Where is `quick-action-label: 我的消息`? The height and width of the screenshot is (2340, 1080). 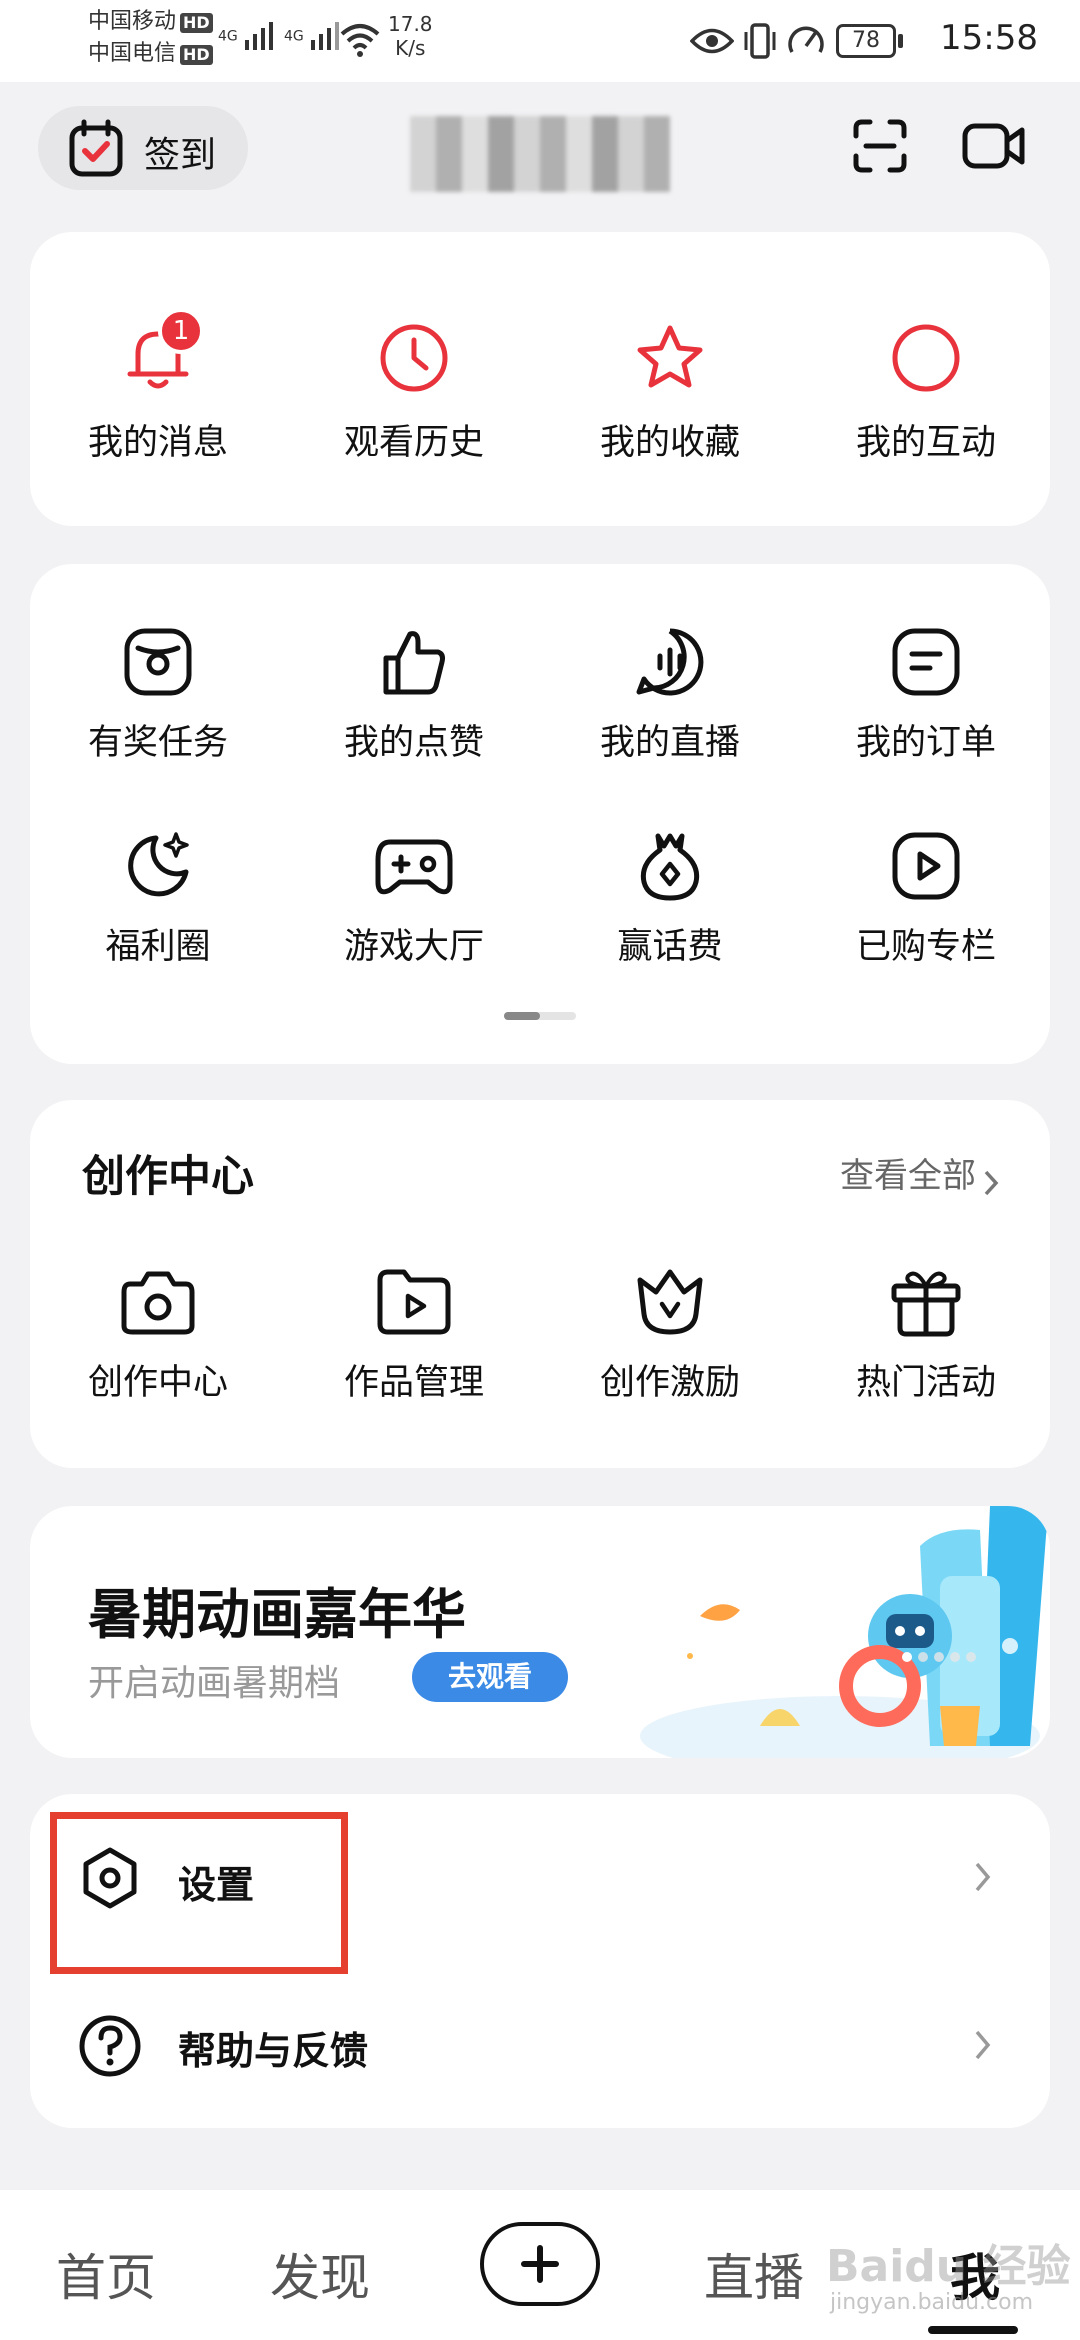 quick-action-label: 我的消息 is located at coordinates (157, 443).